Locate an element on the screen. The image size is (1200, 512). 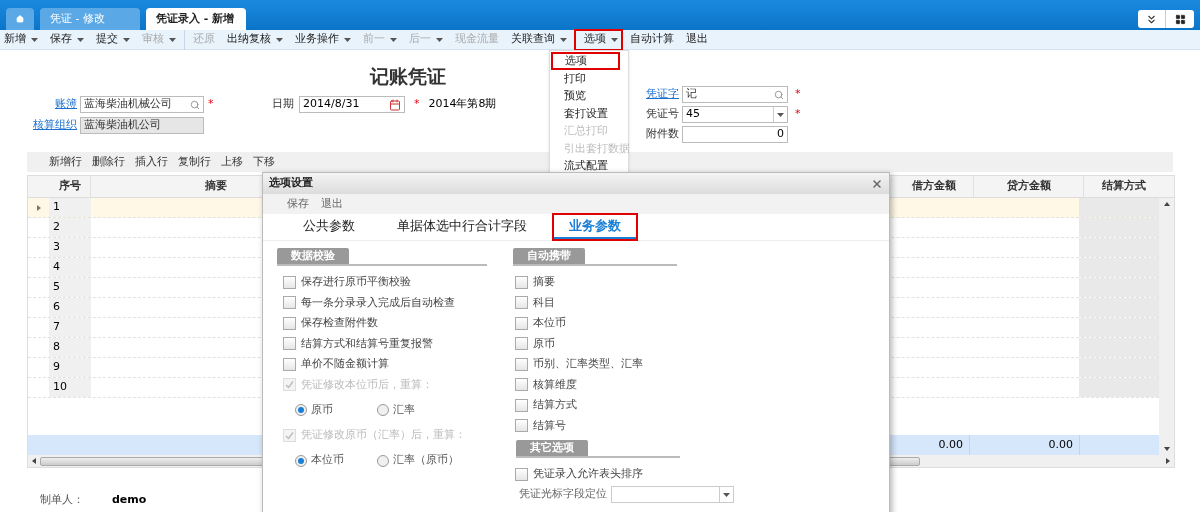
checkbox-label: 凭证录入允许表头排序 is located at coordinates (588, 473).